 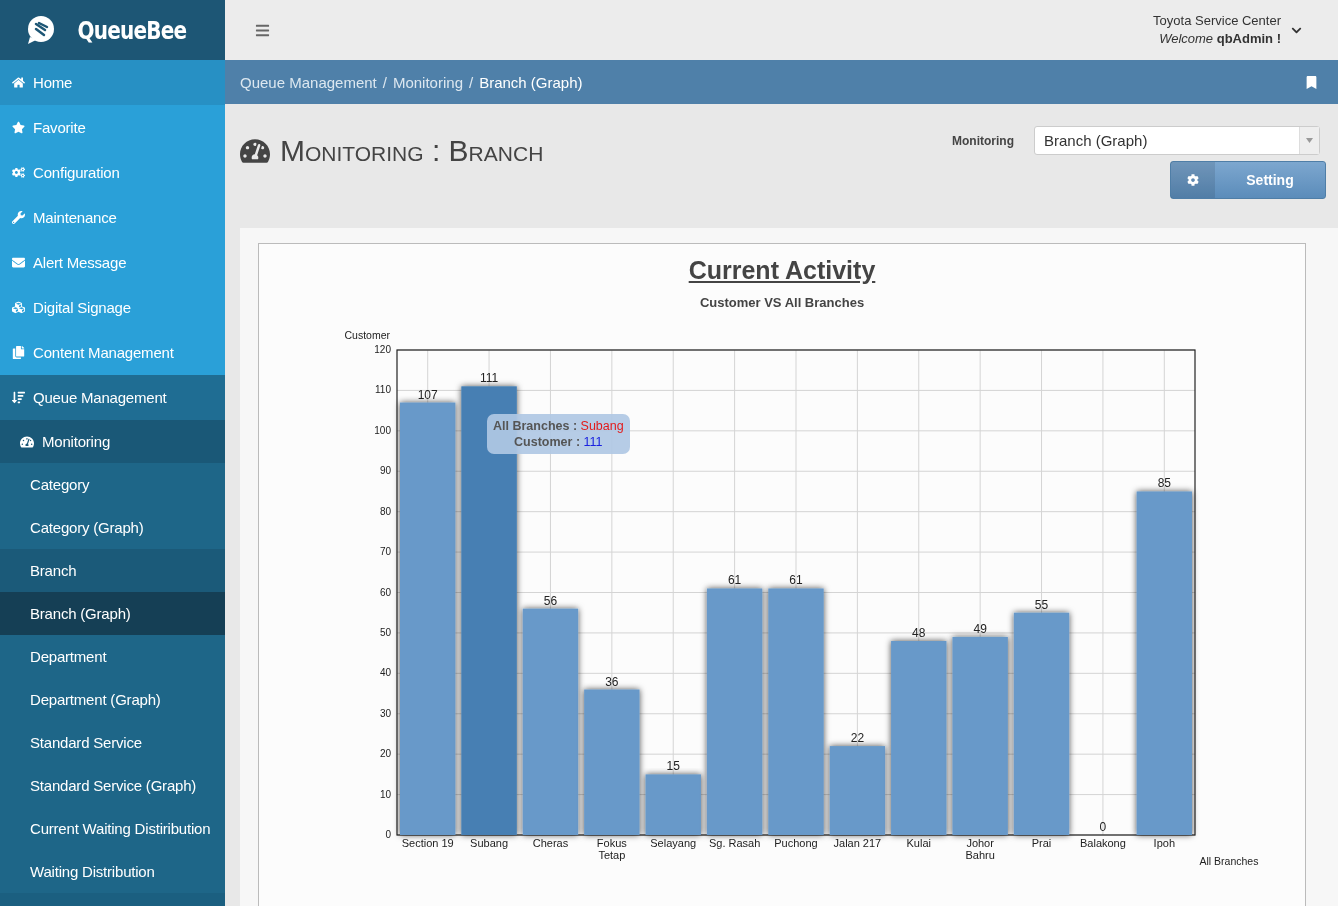 What do you see at coordinates (18, 217) in the screenshot?
I see `wrench-icon` at bounding box center [18, 217].